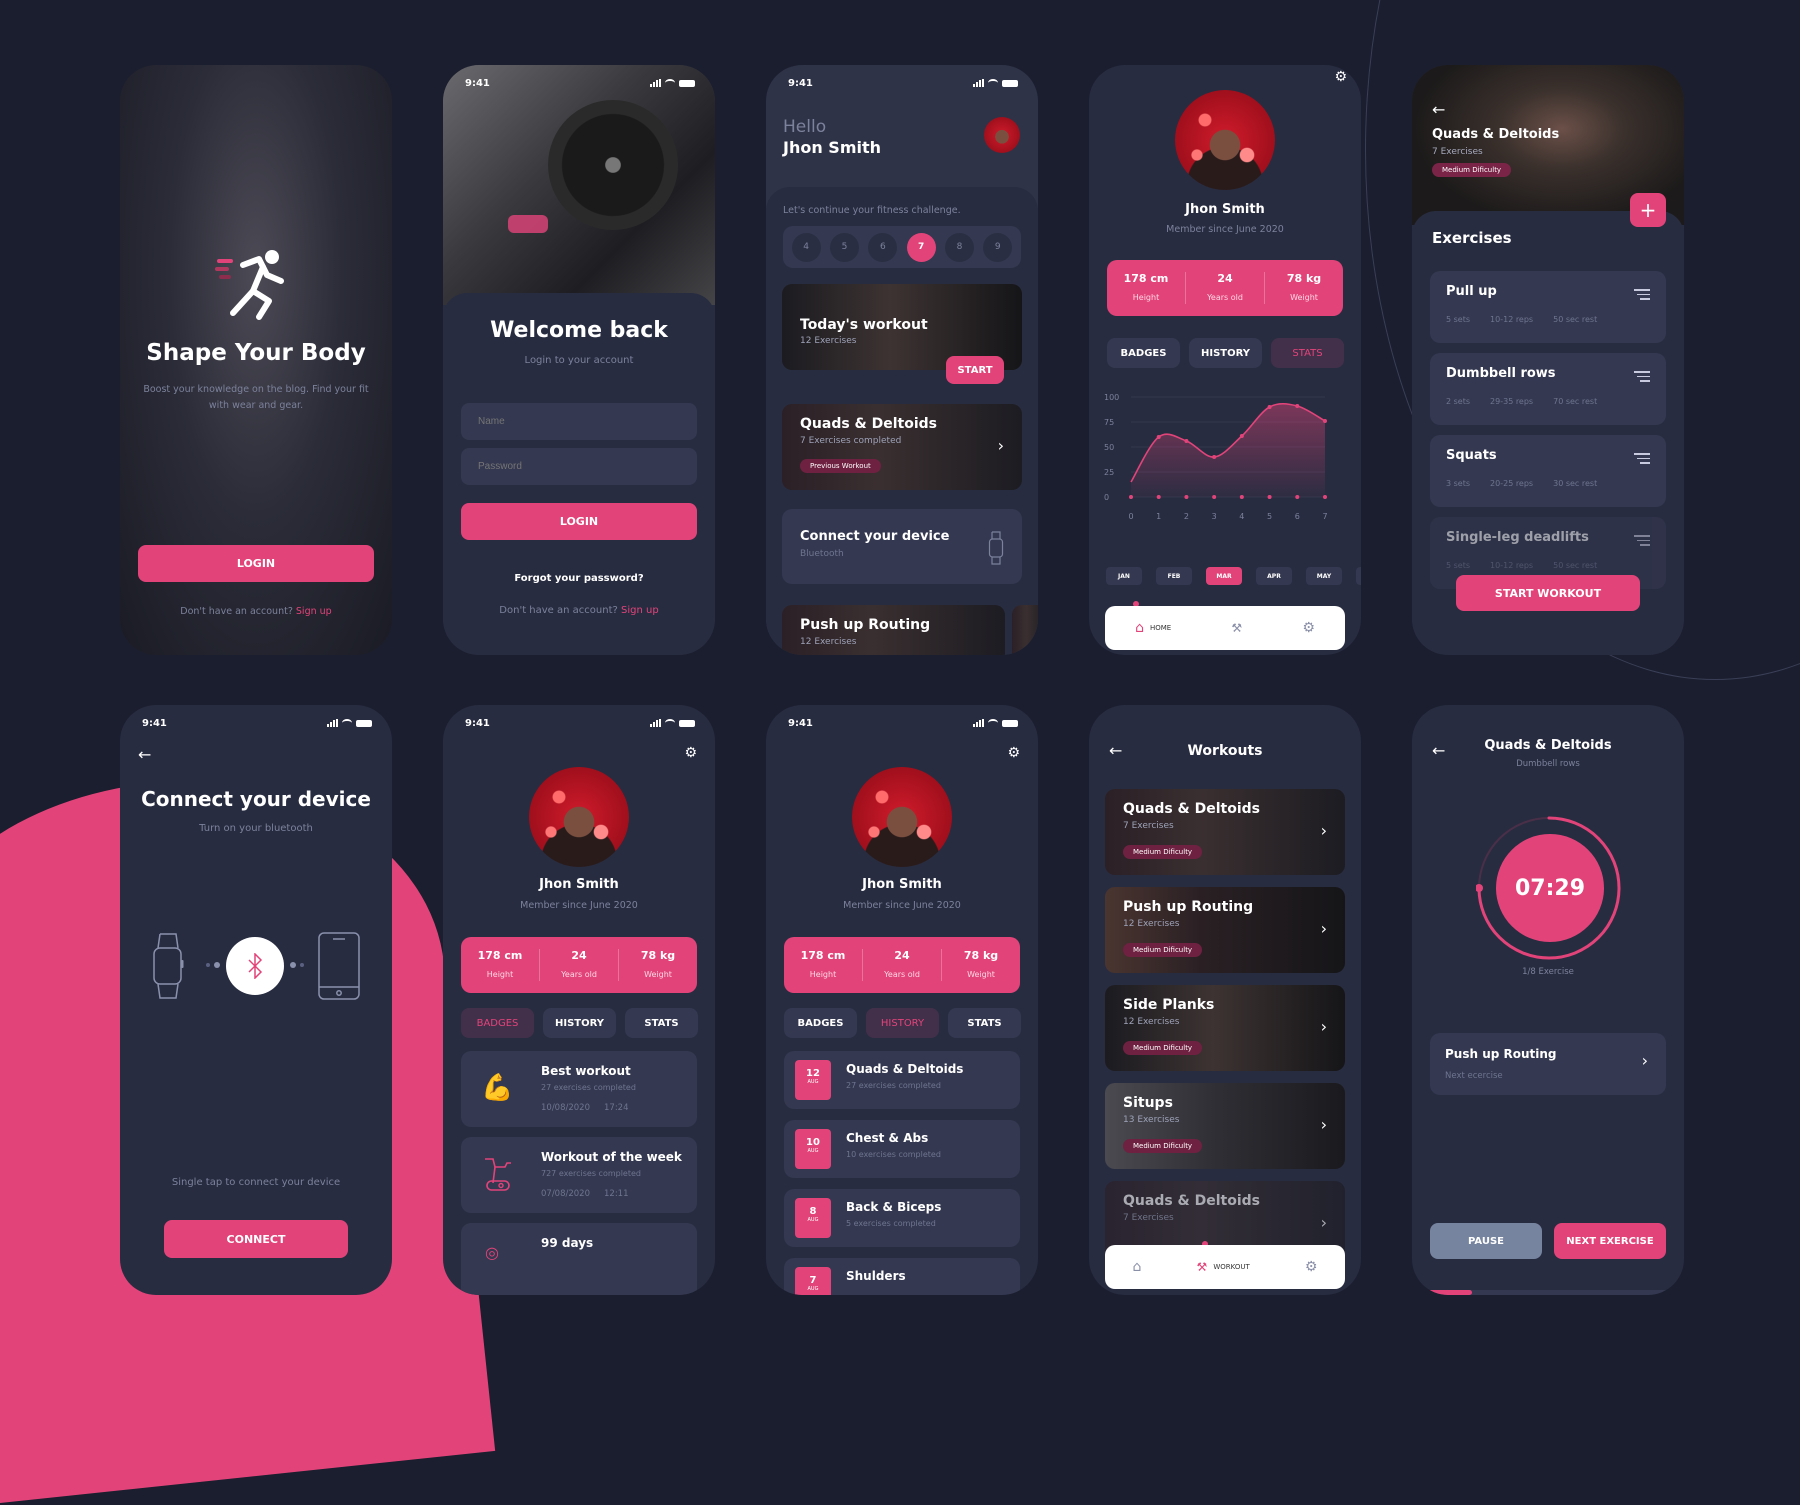  I want to click on month-mar-active: MAR, so click(1224, 576).